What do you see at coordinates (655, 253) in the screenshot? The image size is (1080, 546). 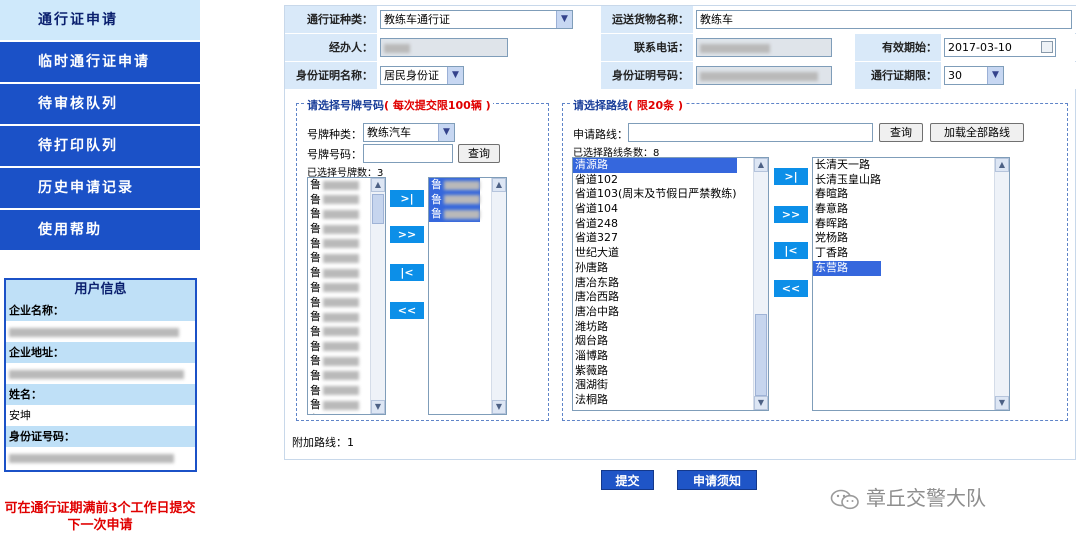 I see `list-item: 世纪大道` at bounding box center [655, 253].